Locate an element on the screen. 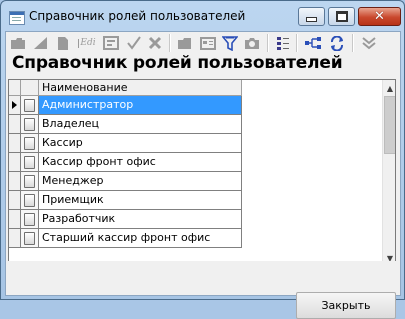 The image size is (405, 319). role-name-cell: Старший кассир фронт офис is located at coordinates (140, 238).